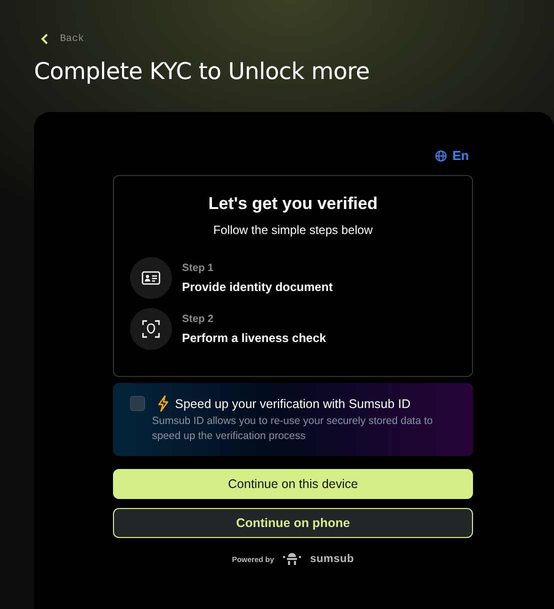 This screenshot has width=554, height=609. I want to click on globe-icon, so click(441, 156).